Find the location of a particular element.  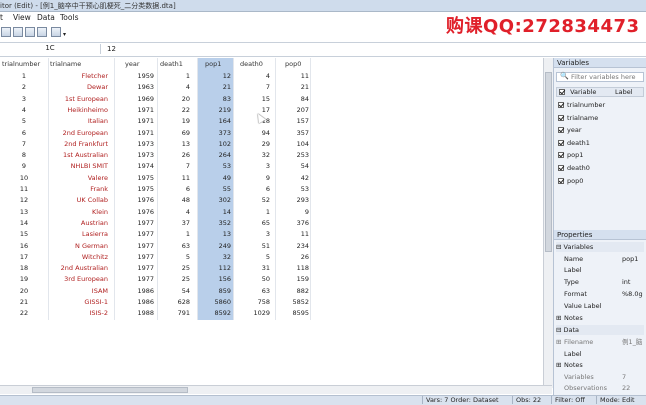

variable-checkbox is located at coordinates (561, 105).